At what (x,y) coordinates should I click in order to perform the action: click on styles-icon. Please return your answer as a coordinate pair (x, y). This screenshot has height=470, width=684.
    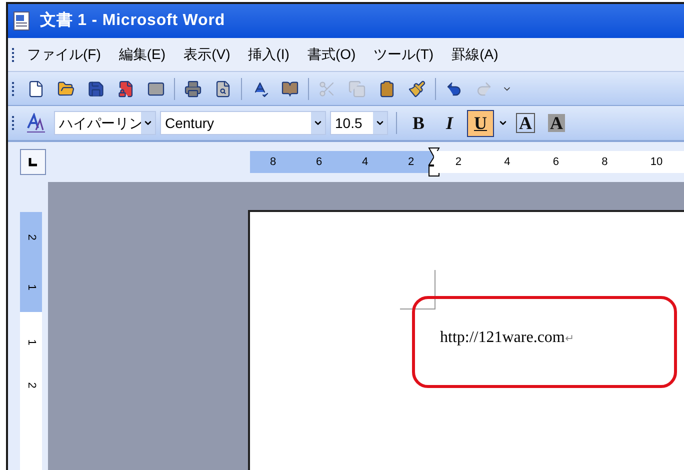
    Looking at the image, I should click on (36, 123).